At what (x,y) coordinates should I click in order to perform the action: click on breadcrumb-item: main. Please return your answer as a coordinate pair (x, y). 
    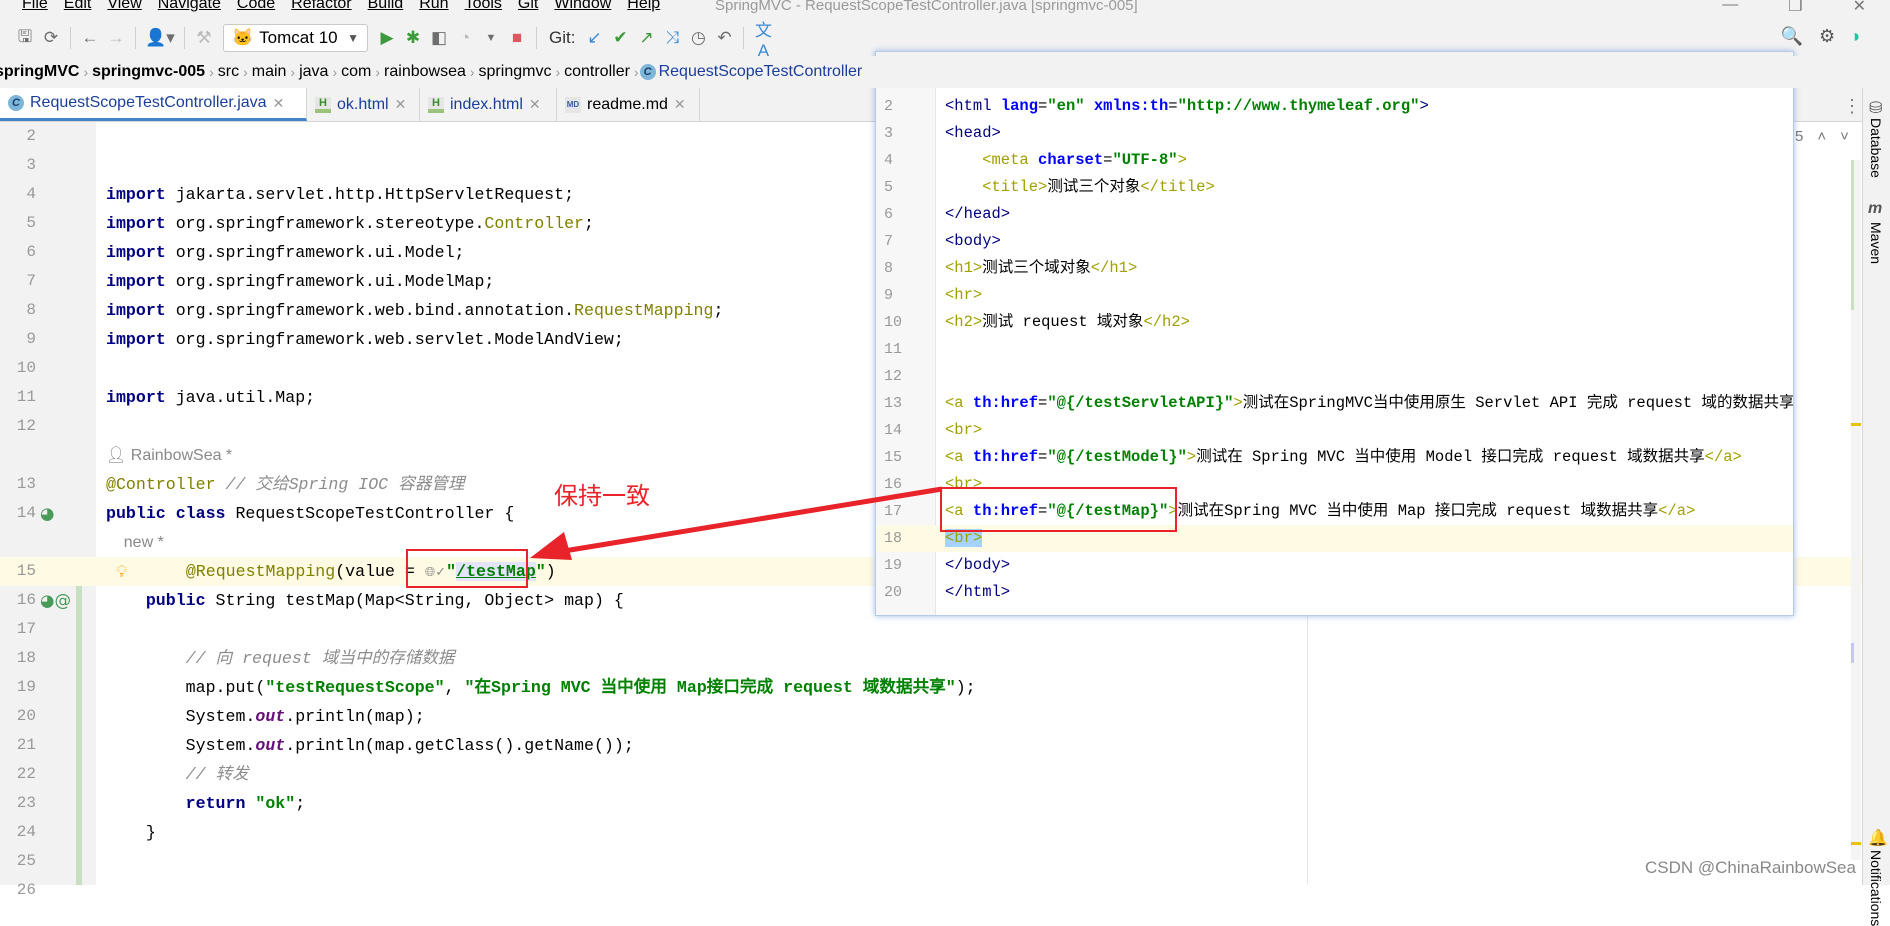
    Looking at the image, I should click on (269, 72).